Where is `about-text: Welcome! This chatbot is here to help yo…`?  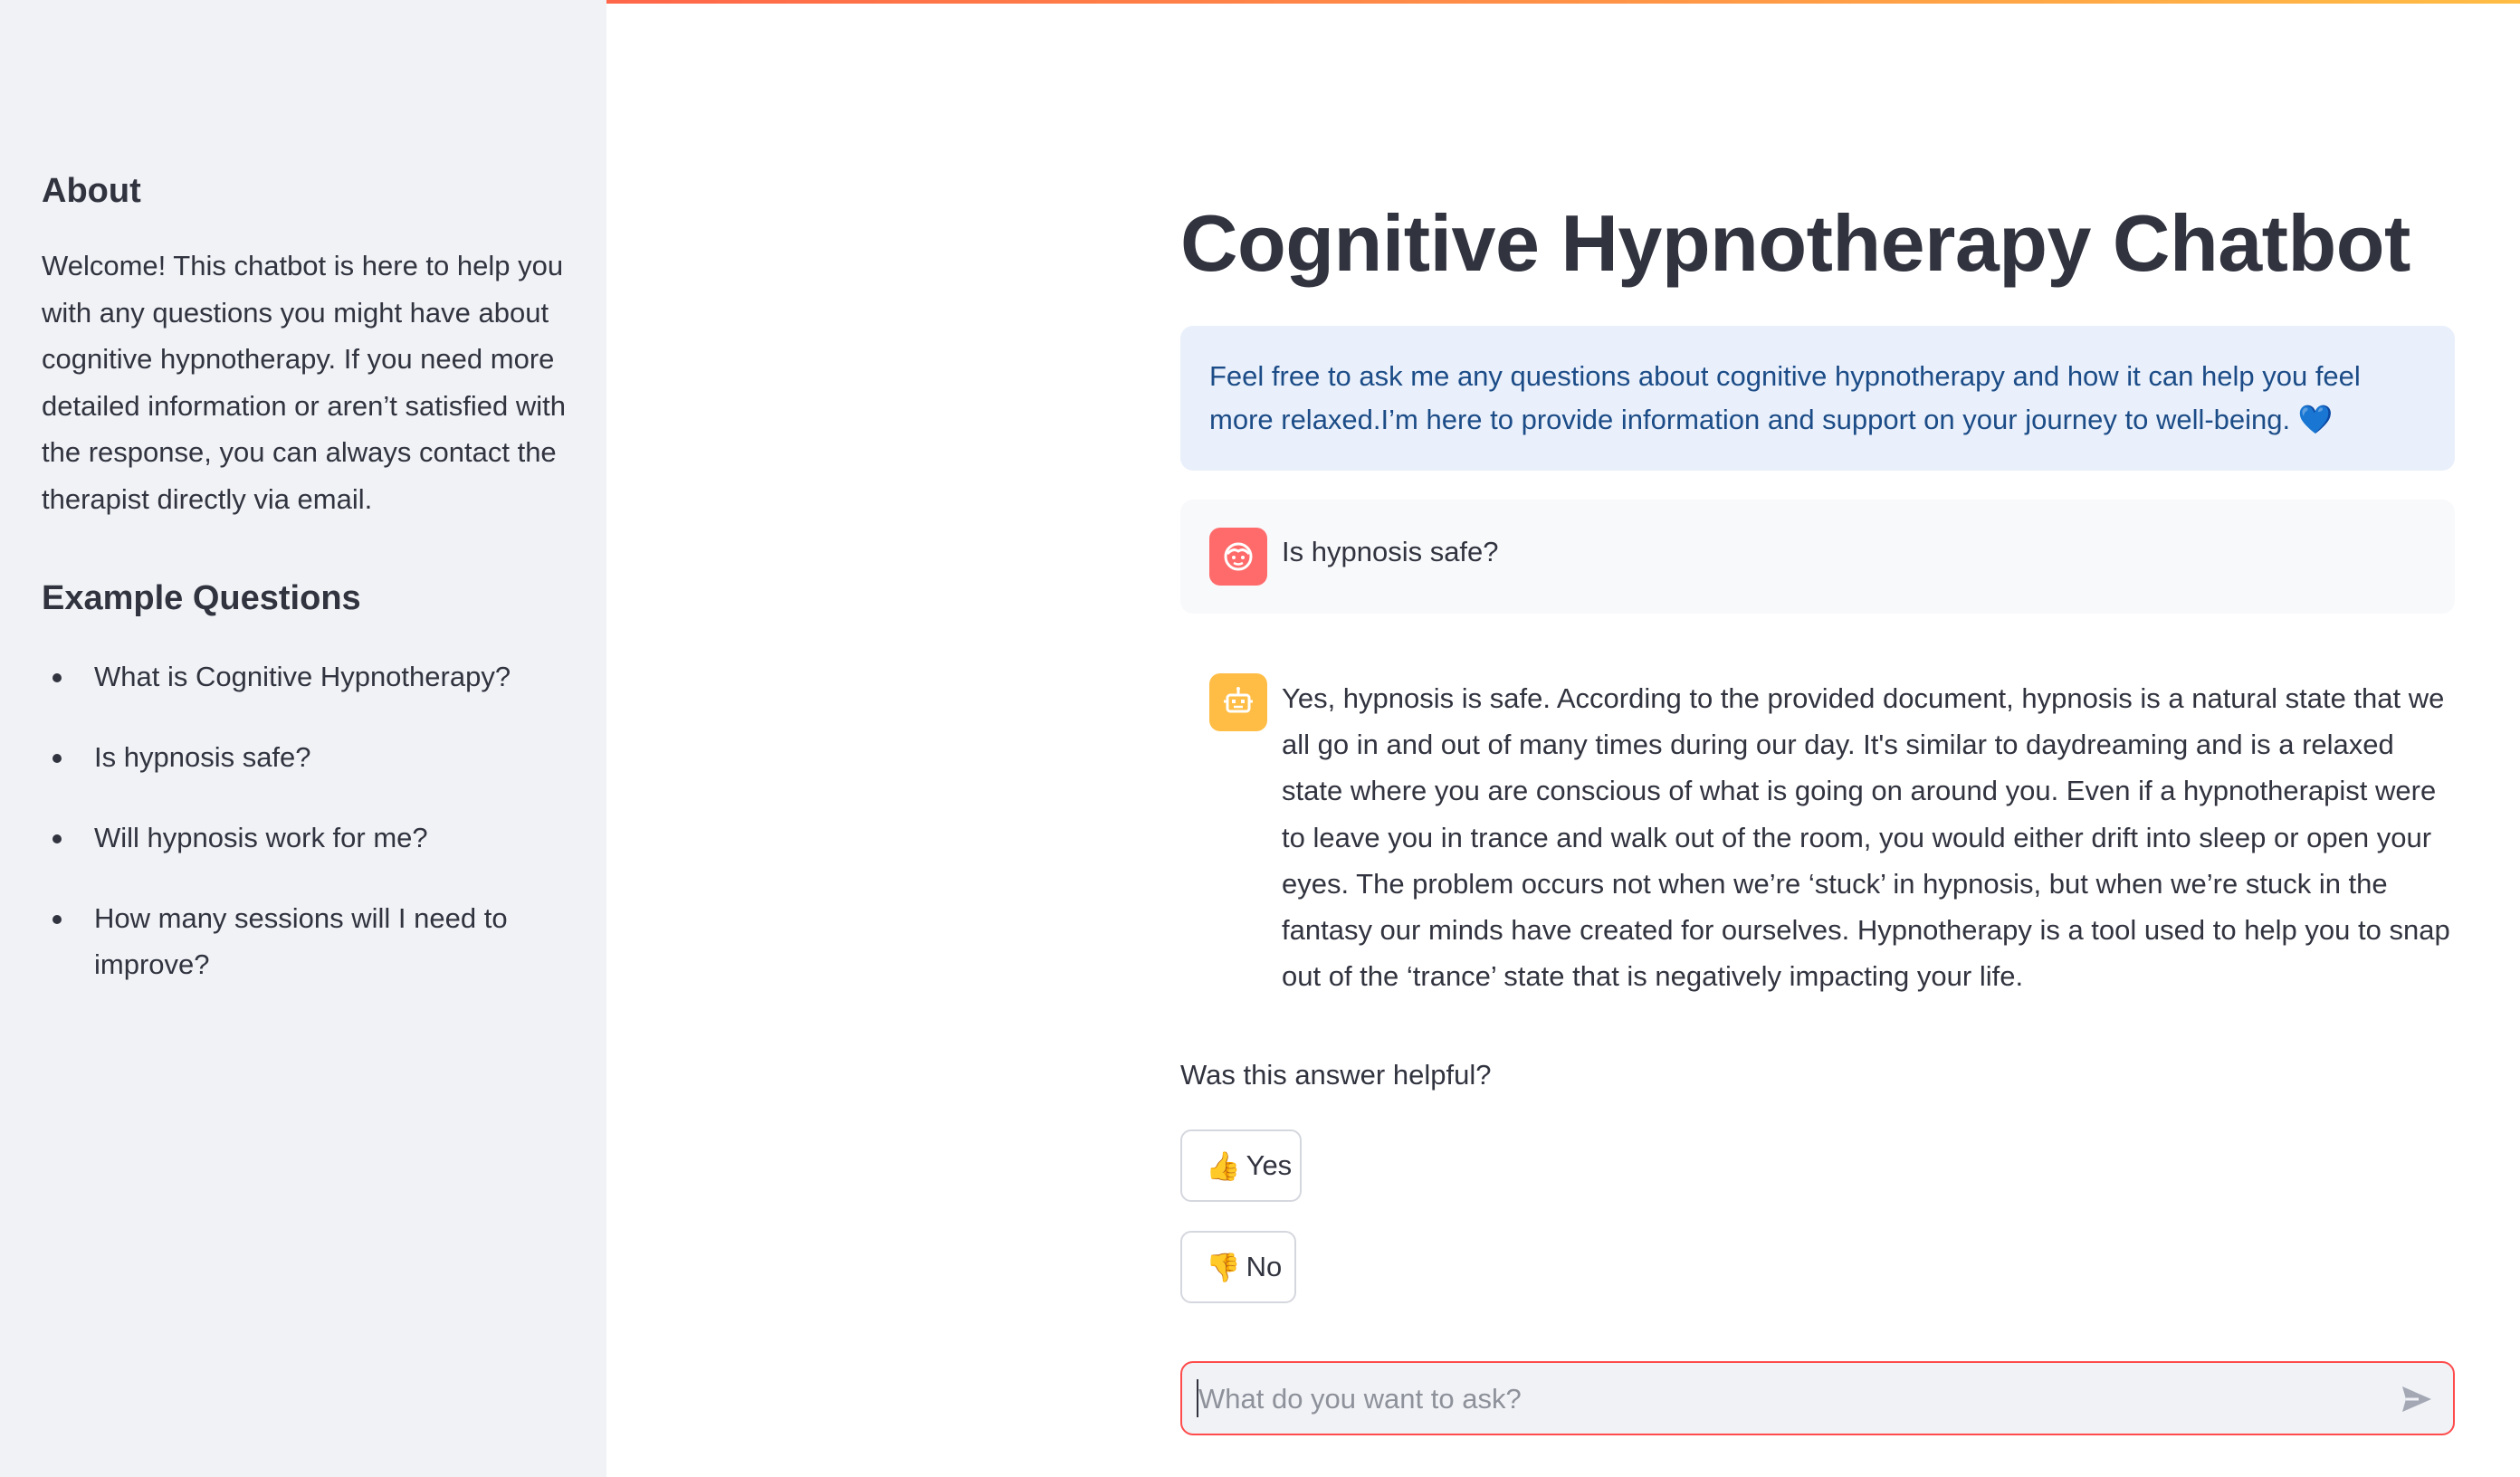
about-text: Welcome! This chatbot is here to help yo… is located at coordinates (304, 382).